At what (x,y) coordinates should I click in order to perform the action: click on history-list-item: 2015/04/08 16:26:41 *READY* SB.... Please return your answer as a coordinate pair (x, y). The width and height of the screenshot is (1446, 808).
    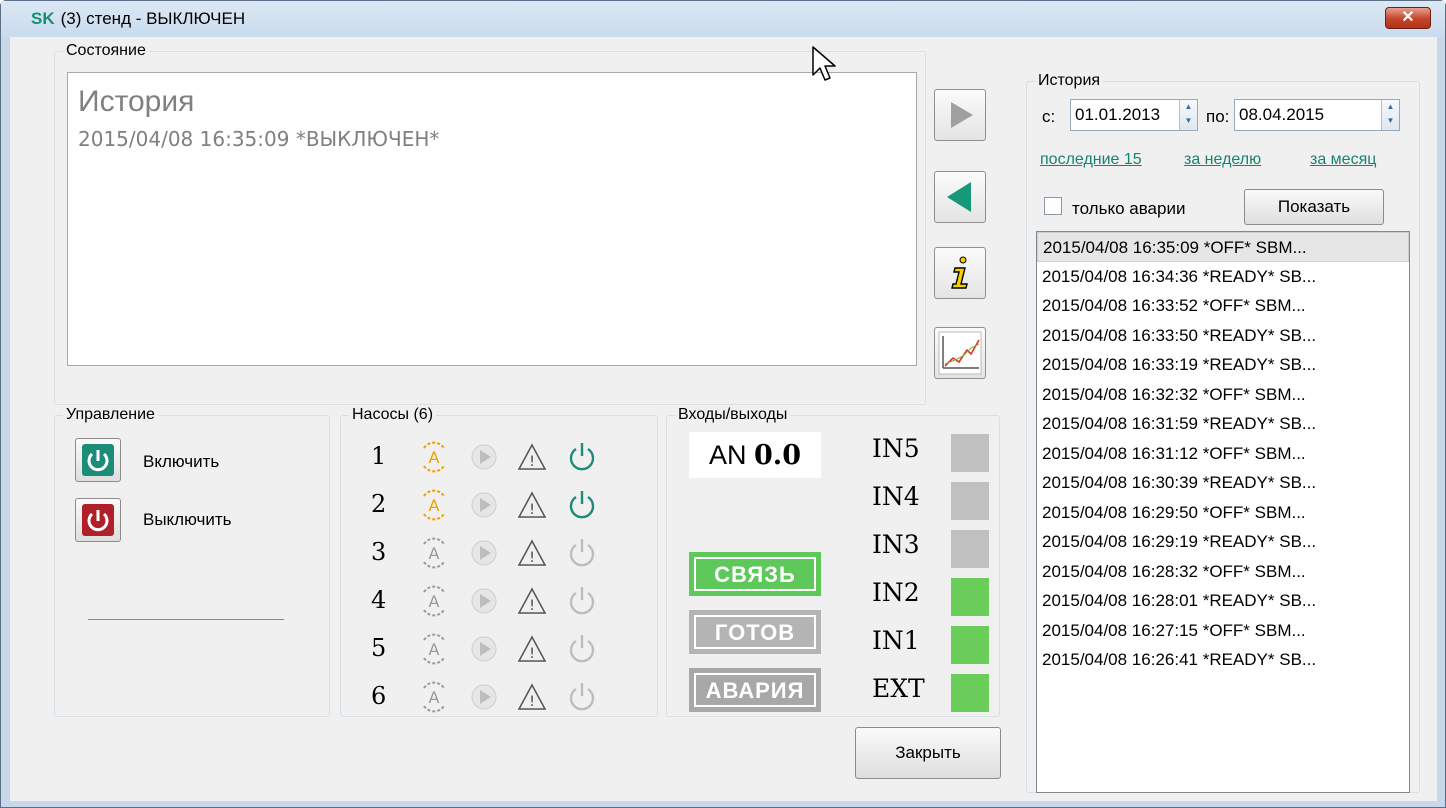
    Looking at the image, I should click on (1223, 660).